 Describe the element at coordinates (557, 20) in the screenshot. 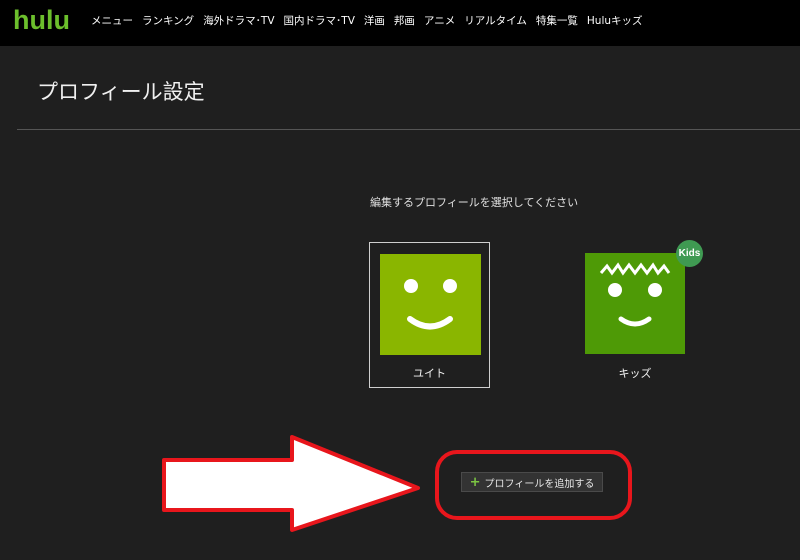

I see `nav-item-features: 特集一覧` at that location.